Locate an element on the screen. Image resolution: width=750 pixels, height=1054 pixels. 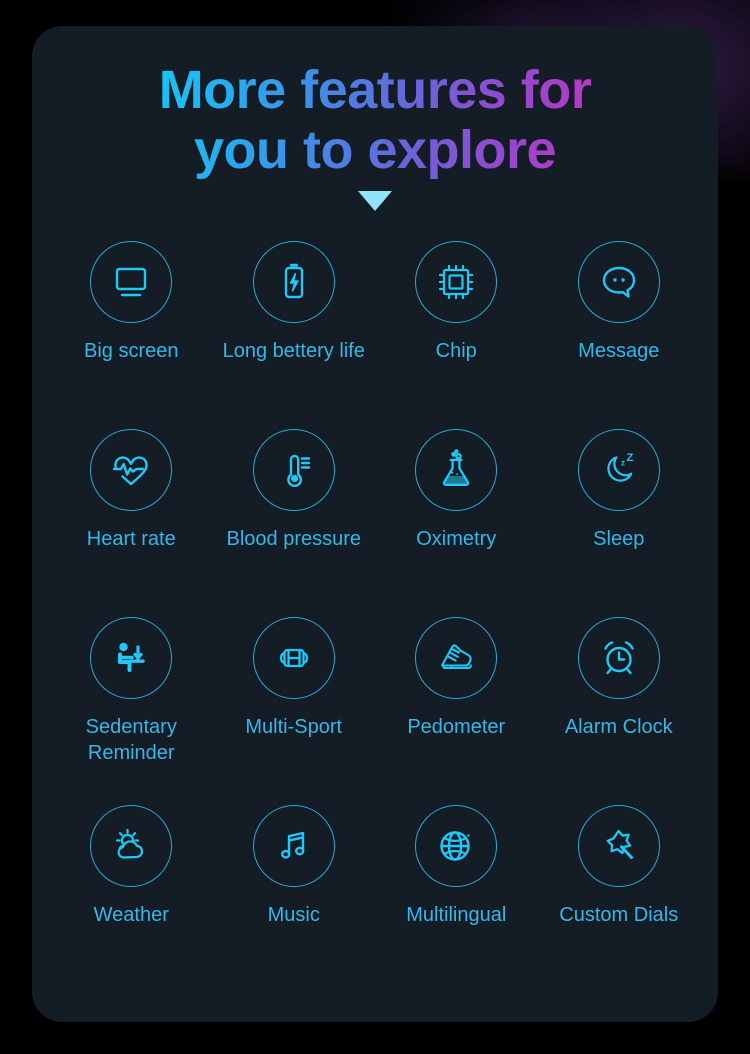
feature-item-multi-sport: Multi-Sport is located at coordinates (294, 710).